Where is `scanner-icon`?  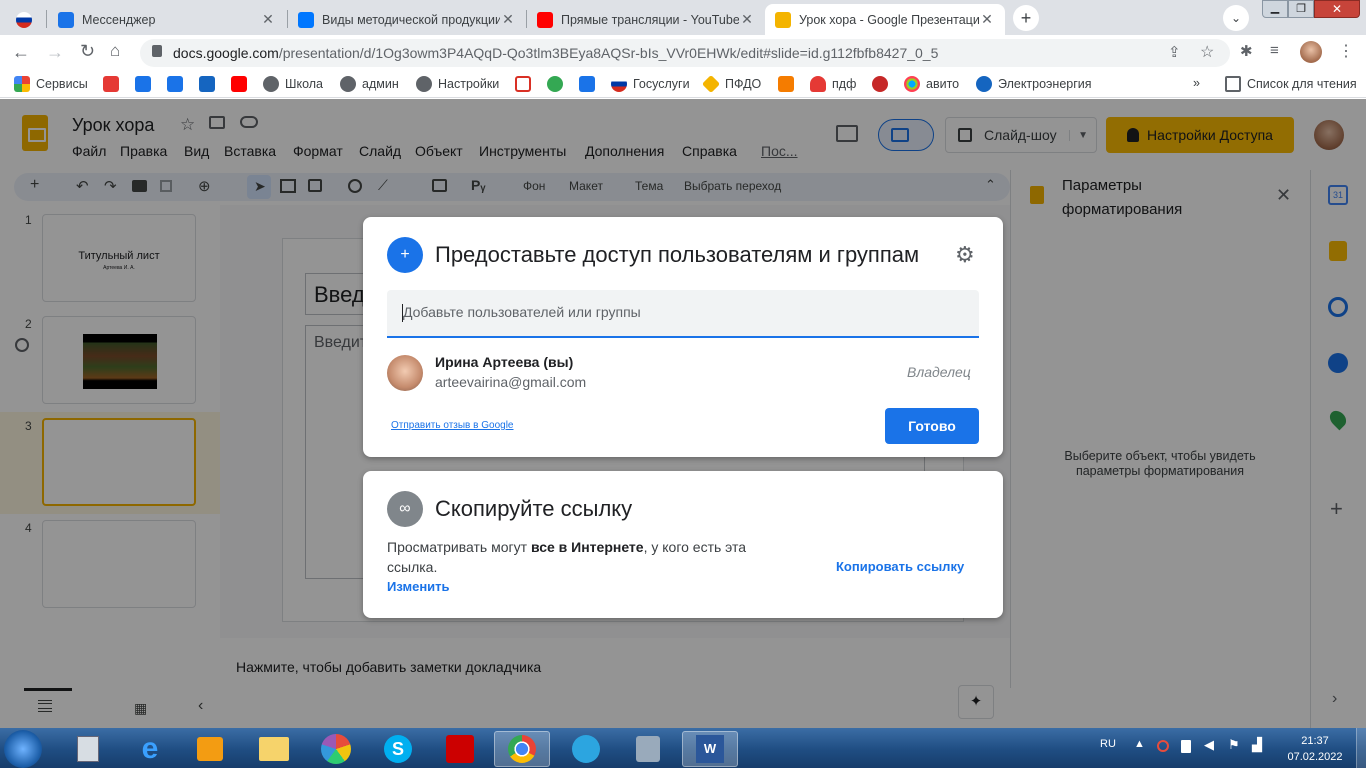
scanner-icon is located at coordinates (648, 749).